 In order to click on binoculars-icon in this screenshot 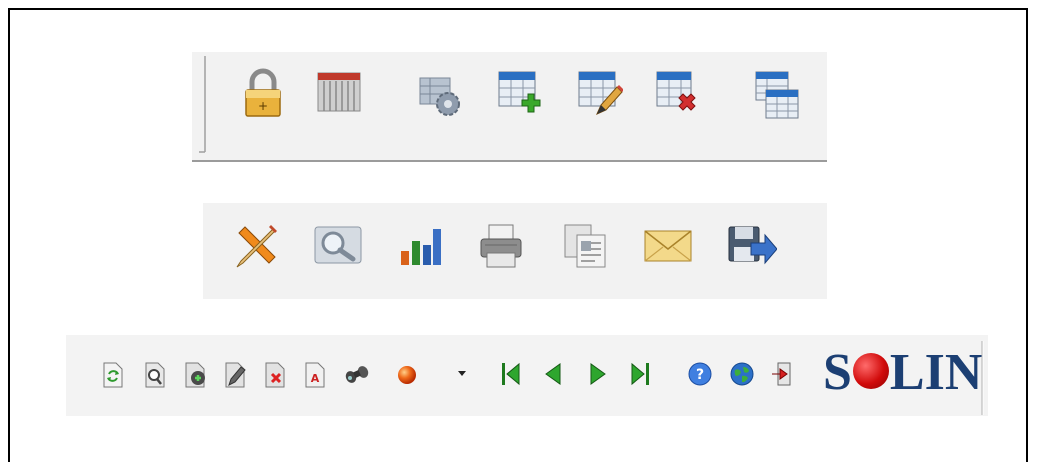, I will do `click(357, 374)`.